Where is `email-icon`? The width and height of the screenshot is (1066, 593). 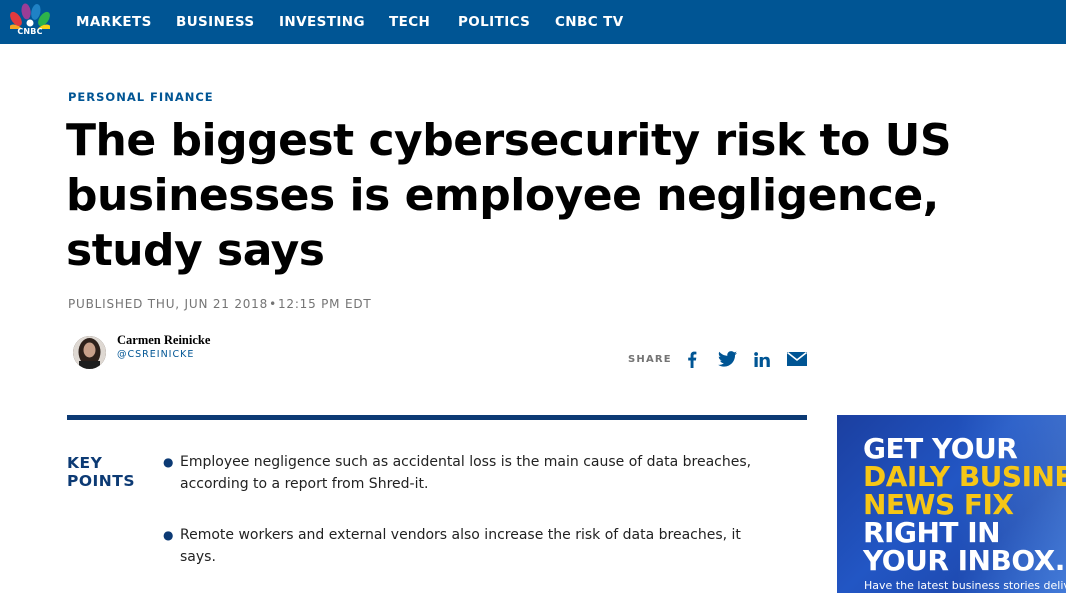
email-icon is located at coordinates (797, 359).